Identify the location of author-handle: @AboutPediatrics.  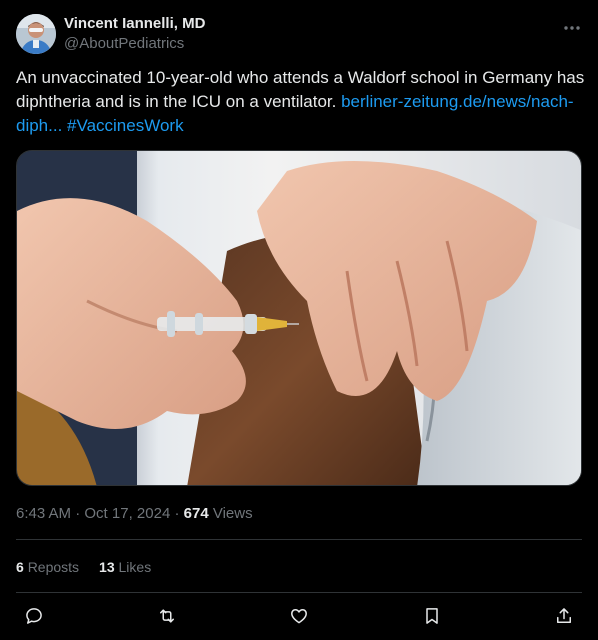
(134, 44).